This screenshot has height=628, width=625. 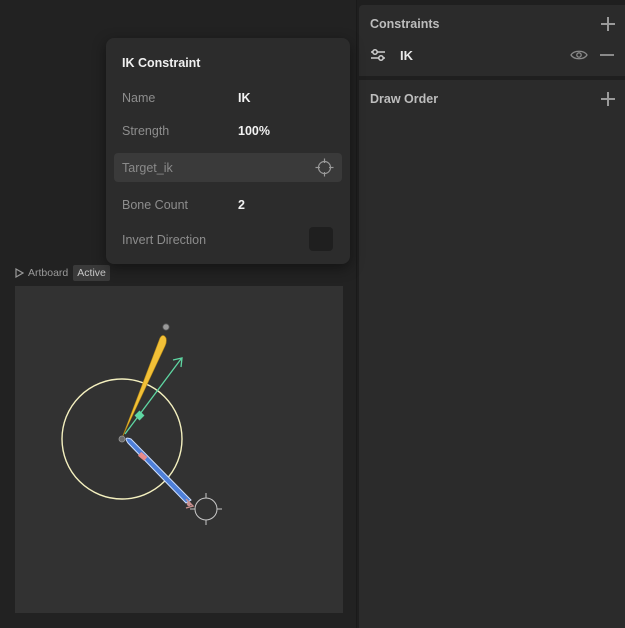 What do you see at coordinates (91, 272) in the screenshot?
I see `status-badge: Active` at bounding box center [91, 272].